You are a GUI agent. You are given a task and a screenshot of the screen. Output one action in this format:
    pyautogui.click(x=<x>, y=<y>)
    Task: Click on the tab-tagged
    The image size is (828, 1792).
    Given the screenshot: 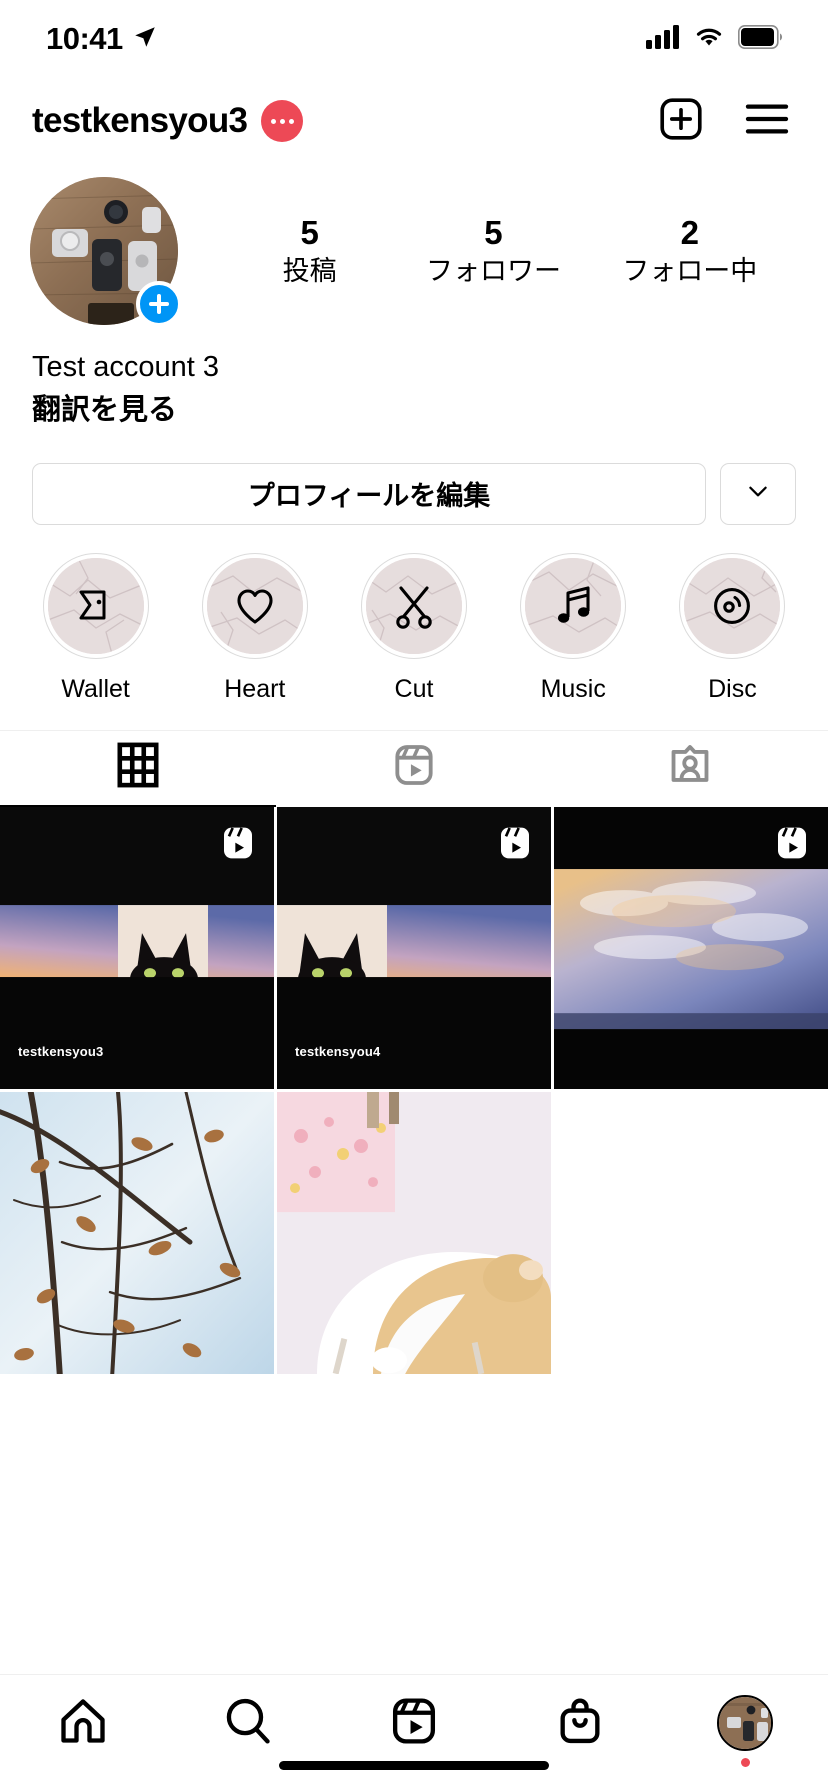 What is the action you would take?
    pyautogui.click(x=690, y=769)
    